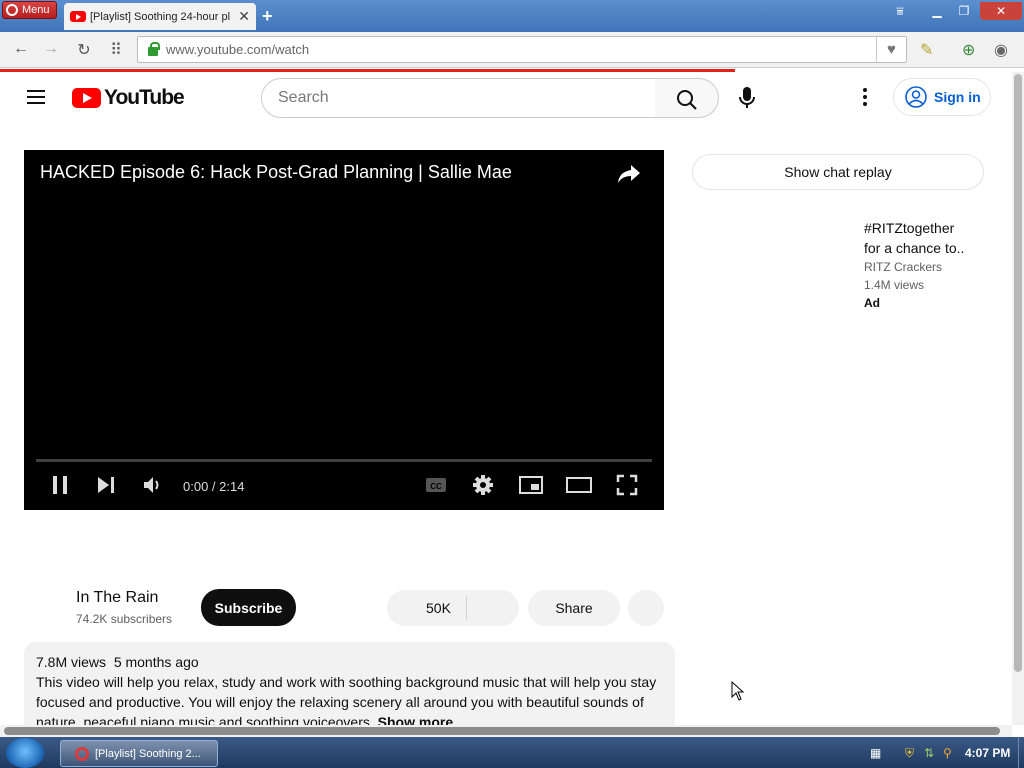 Image resolution: width=1024 pixels, height=768 pixels. What do you see at coordinates (466, 608) in the screenshot?
I see `like-divider` at bounding box center [466, 608].